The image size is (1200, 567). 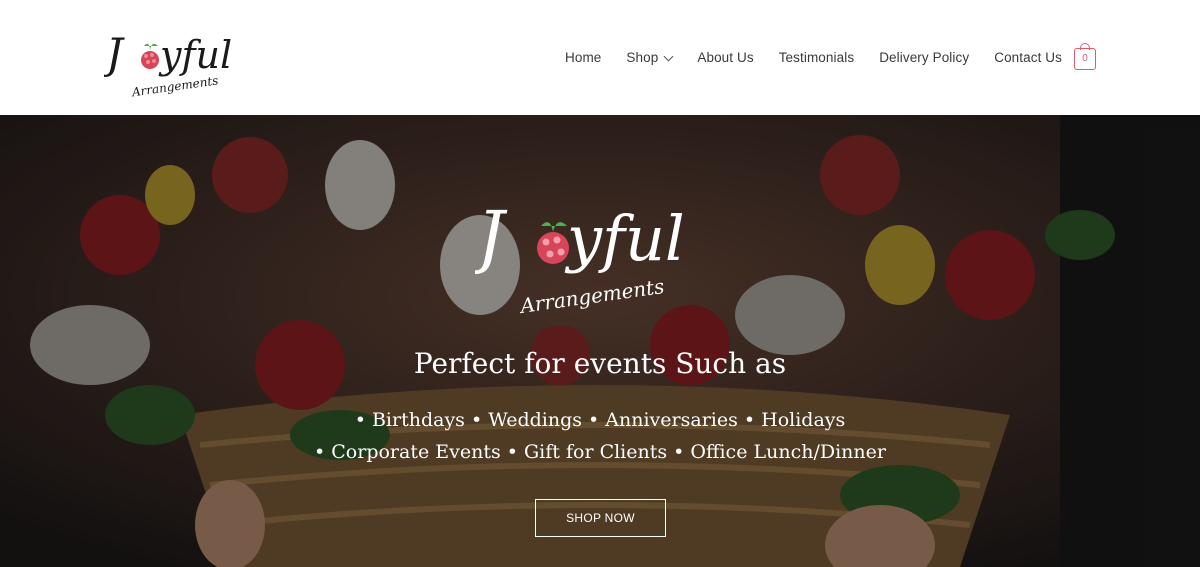 I want to click on nav-home: Home, so click(x=583, y=57).